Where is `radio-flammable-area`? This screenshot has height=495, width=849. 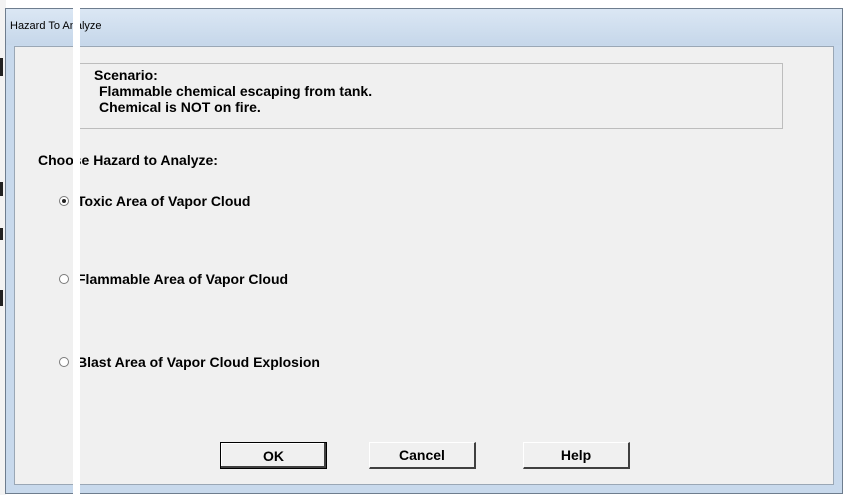
radio-flammable-area is located at coordinates (64, 279).